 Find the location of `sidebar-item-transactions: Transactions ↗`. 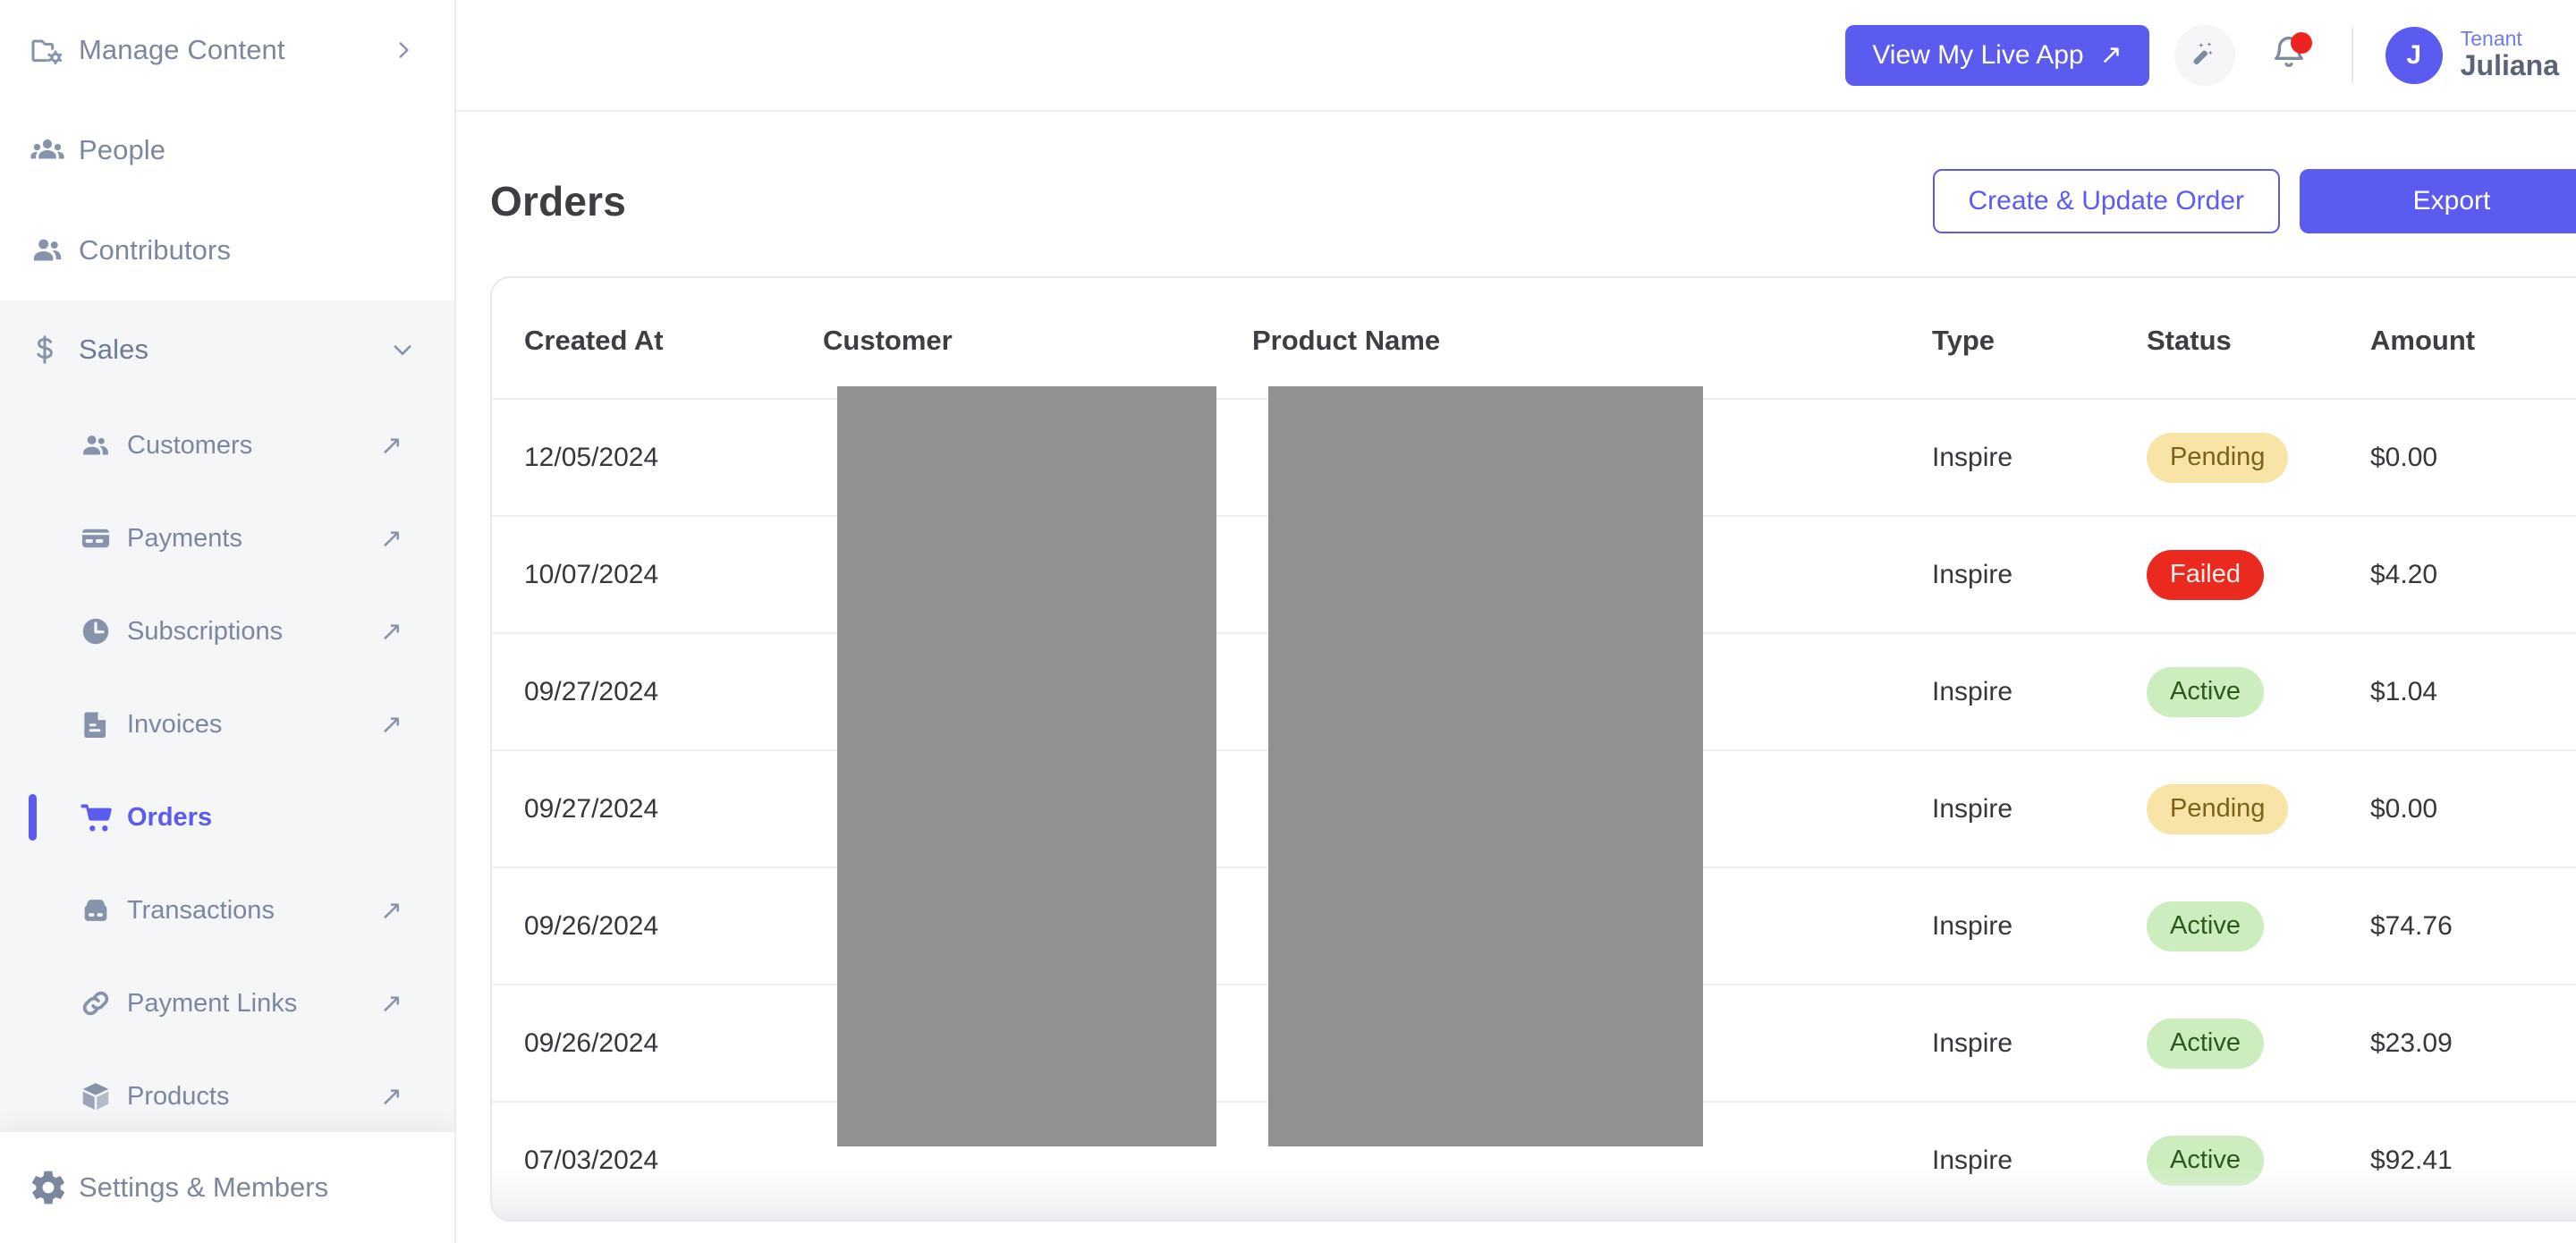

sidebar-item-transactions: Transactions ↗ is located at coordinates (227, 910).